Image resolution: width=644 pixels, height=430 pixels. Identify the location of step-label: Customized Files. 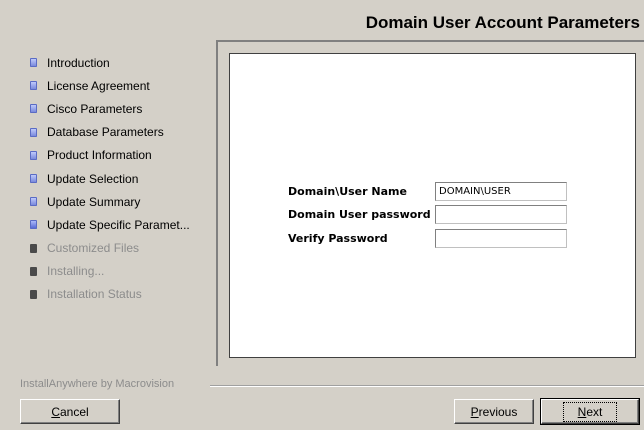
(93, 248).